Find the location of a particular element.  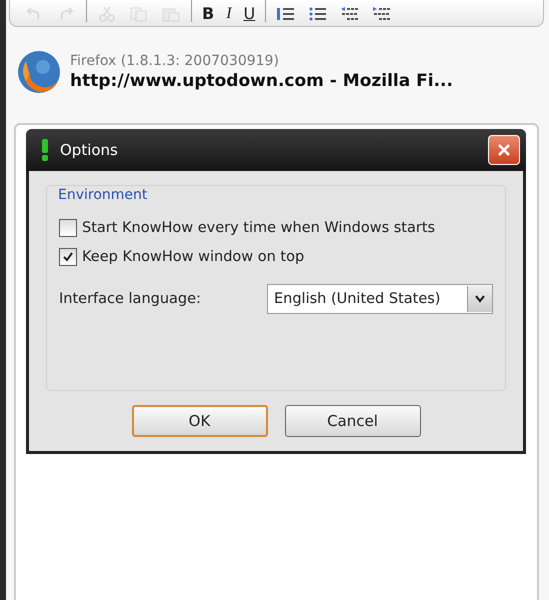

checkbox-label: Keep KnowHow window on top is located at coordinates (193, 257).